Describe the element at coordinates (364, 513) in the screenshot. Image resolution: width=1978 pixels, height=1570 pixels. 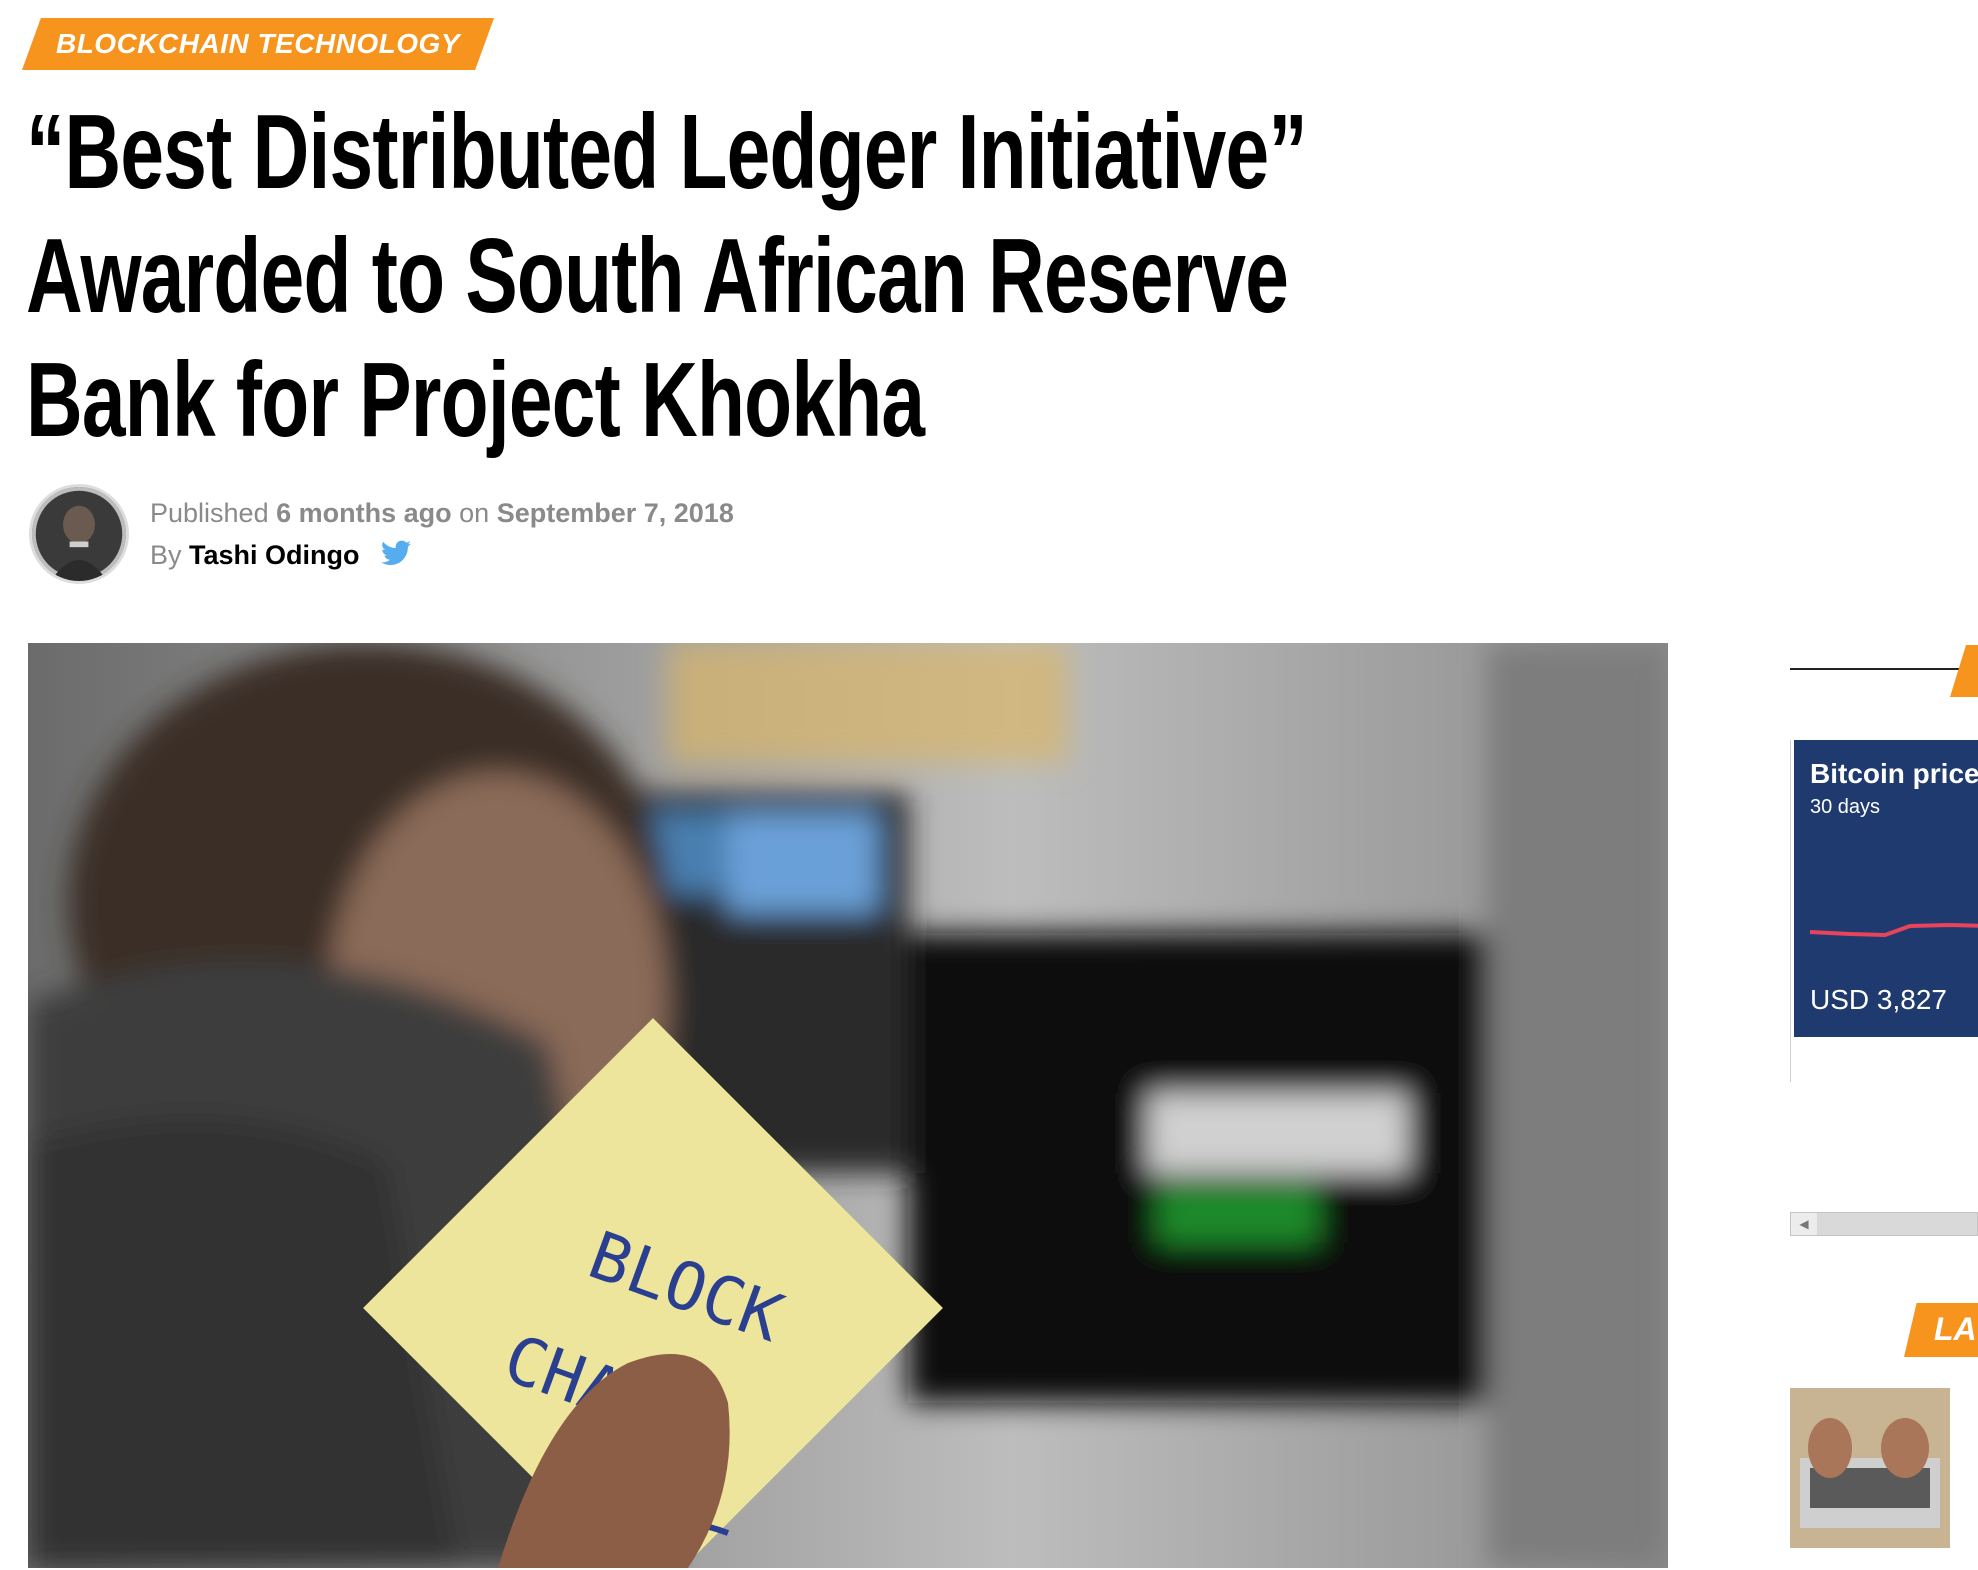
I see `relative-time: 6 months ago` at that location.